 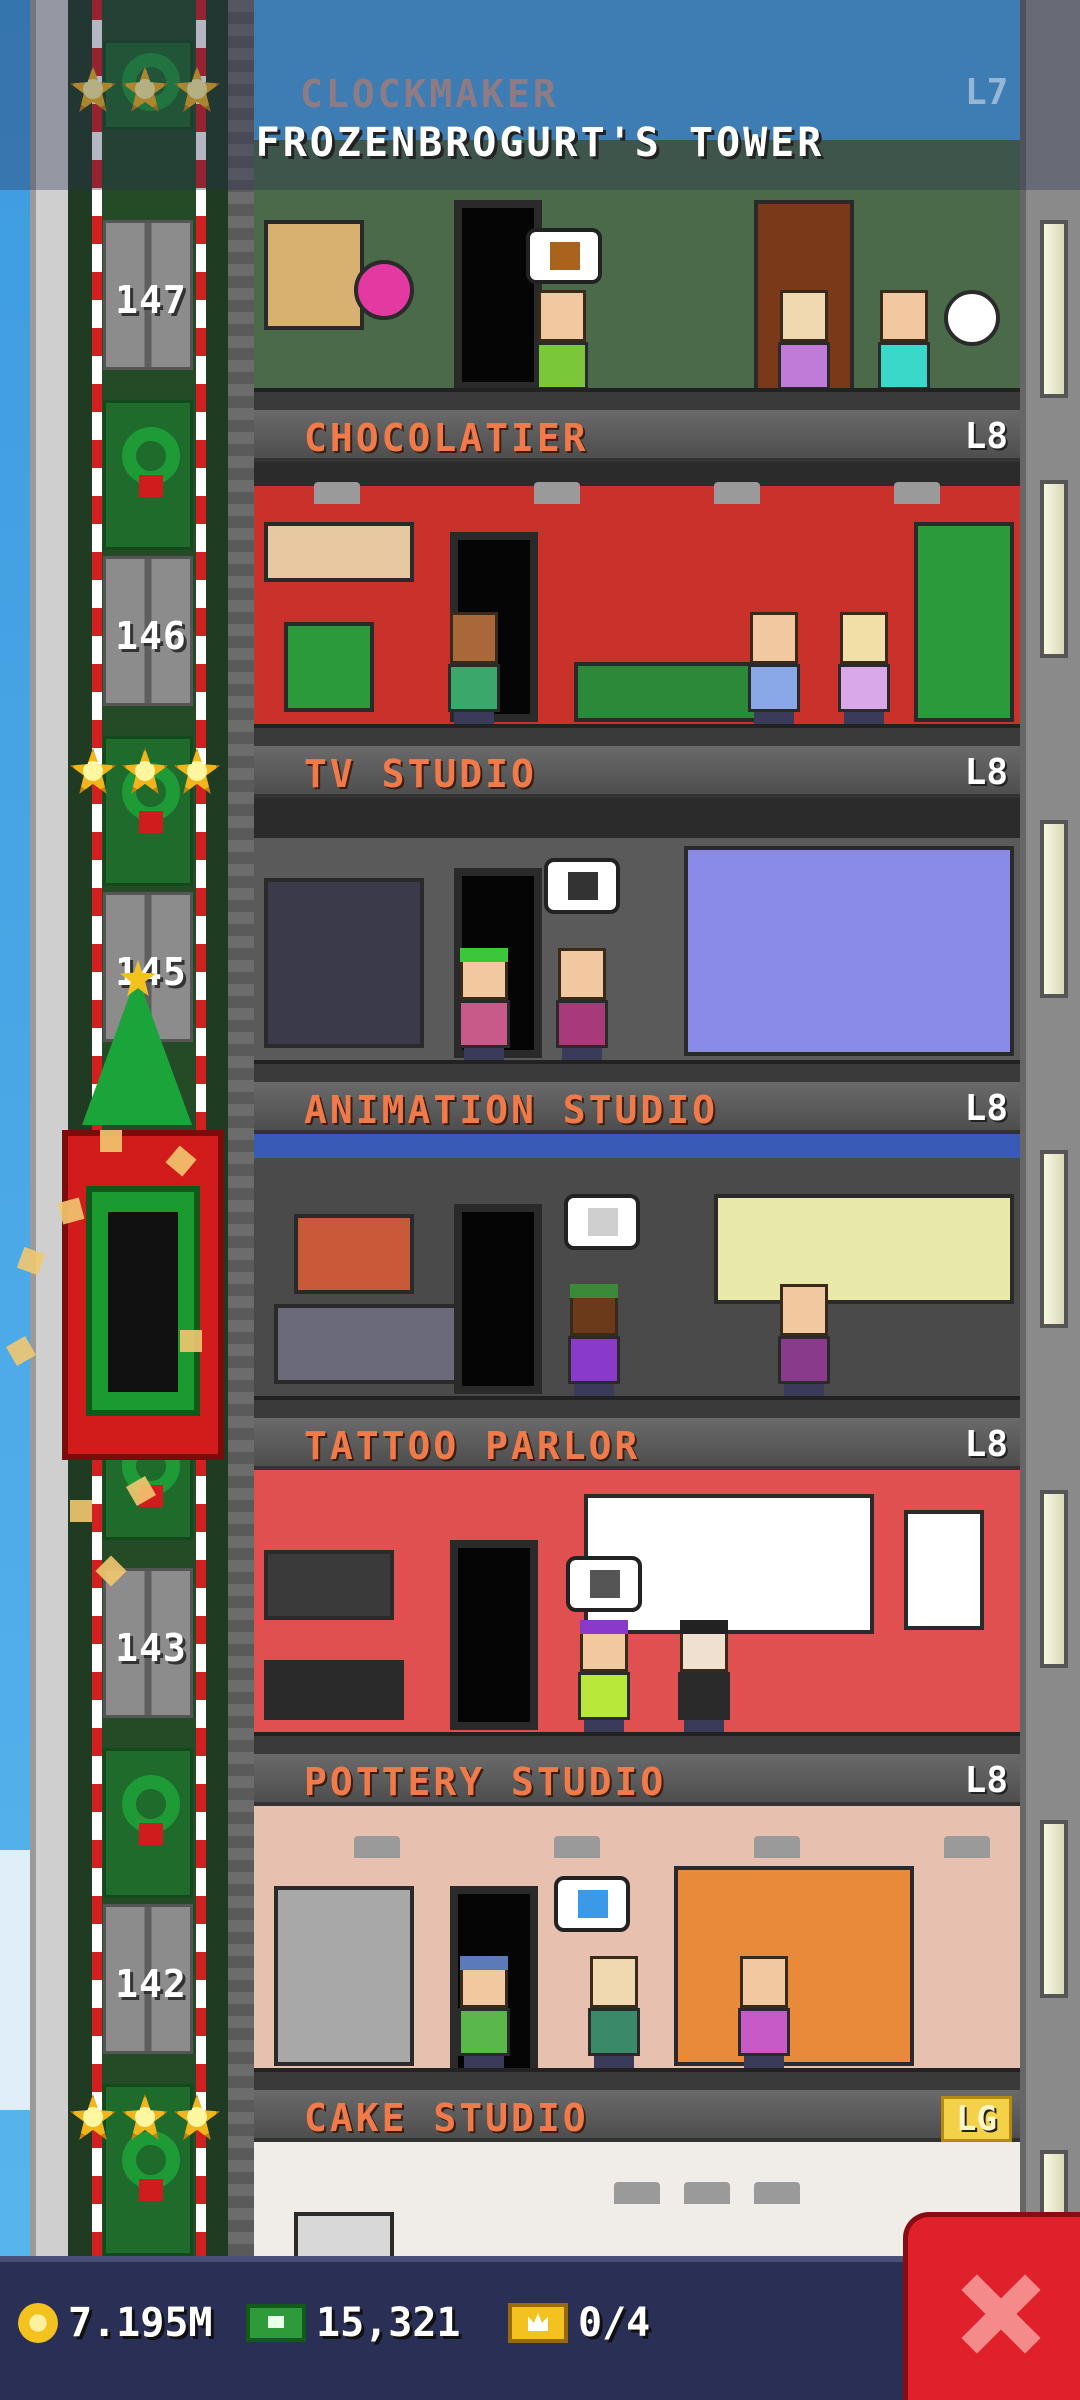 What do you see at coordinates (987, 92) in the screenshot?
I see `top-floor-level: L7` at bounding box center [987, 92].